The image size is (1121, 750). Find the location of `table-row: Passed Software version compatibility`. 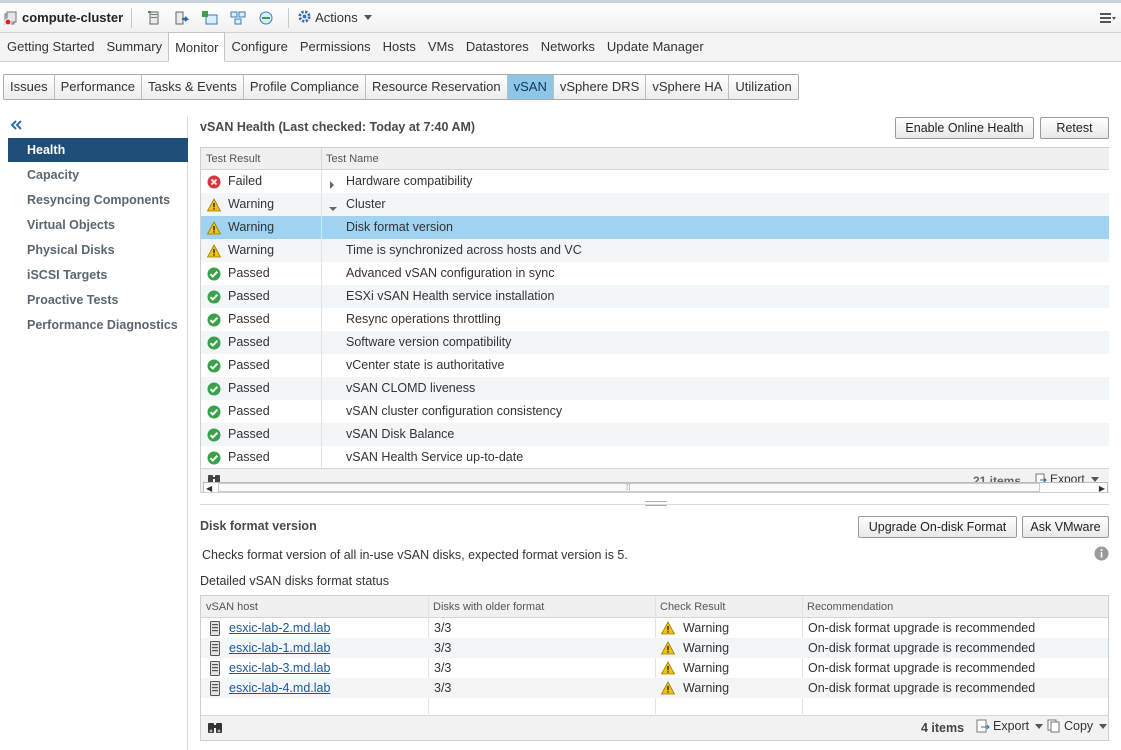

table-row: Passed Software version compatibility is located at coordinates (655, 342).